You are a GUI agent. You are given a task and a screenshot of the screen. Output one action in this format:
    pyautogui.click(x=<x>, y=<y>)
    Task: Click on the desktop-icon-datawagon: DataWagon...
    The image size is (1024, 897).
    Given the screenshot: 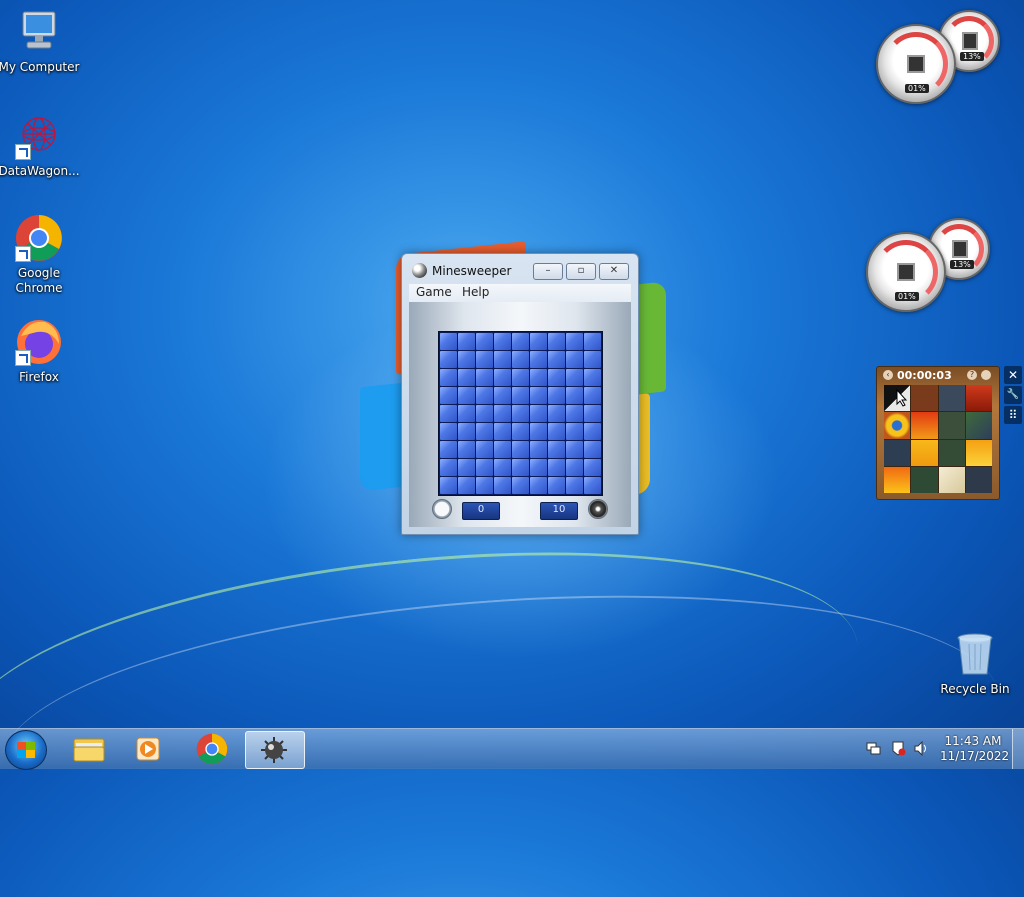 What is the action you would take?
    pyautogui.click(x=40, y=145)
    